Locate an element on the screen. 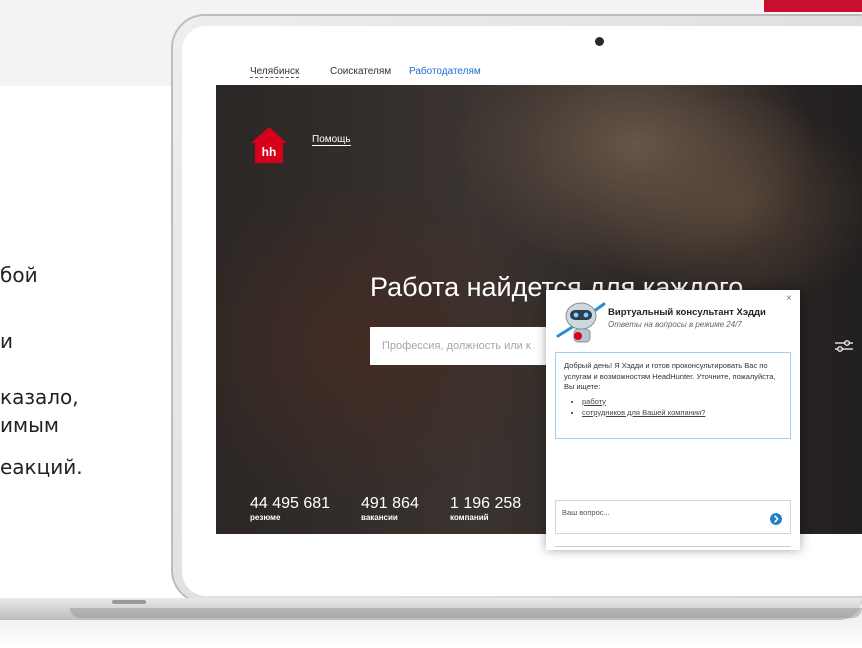 The width and height of the screenshot is (862, 648). chat-divider is located at coordinates (673, 546).